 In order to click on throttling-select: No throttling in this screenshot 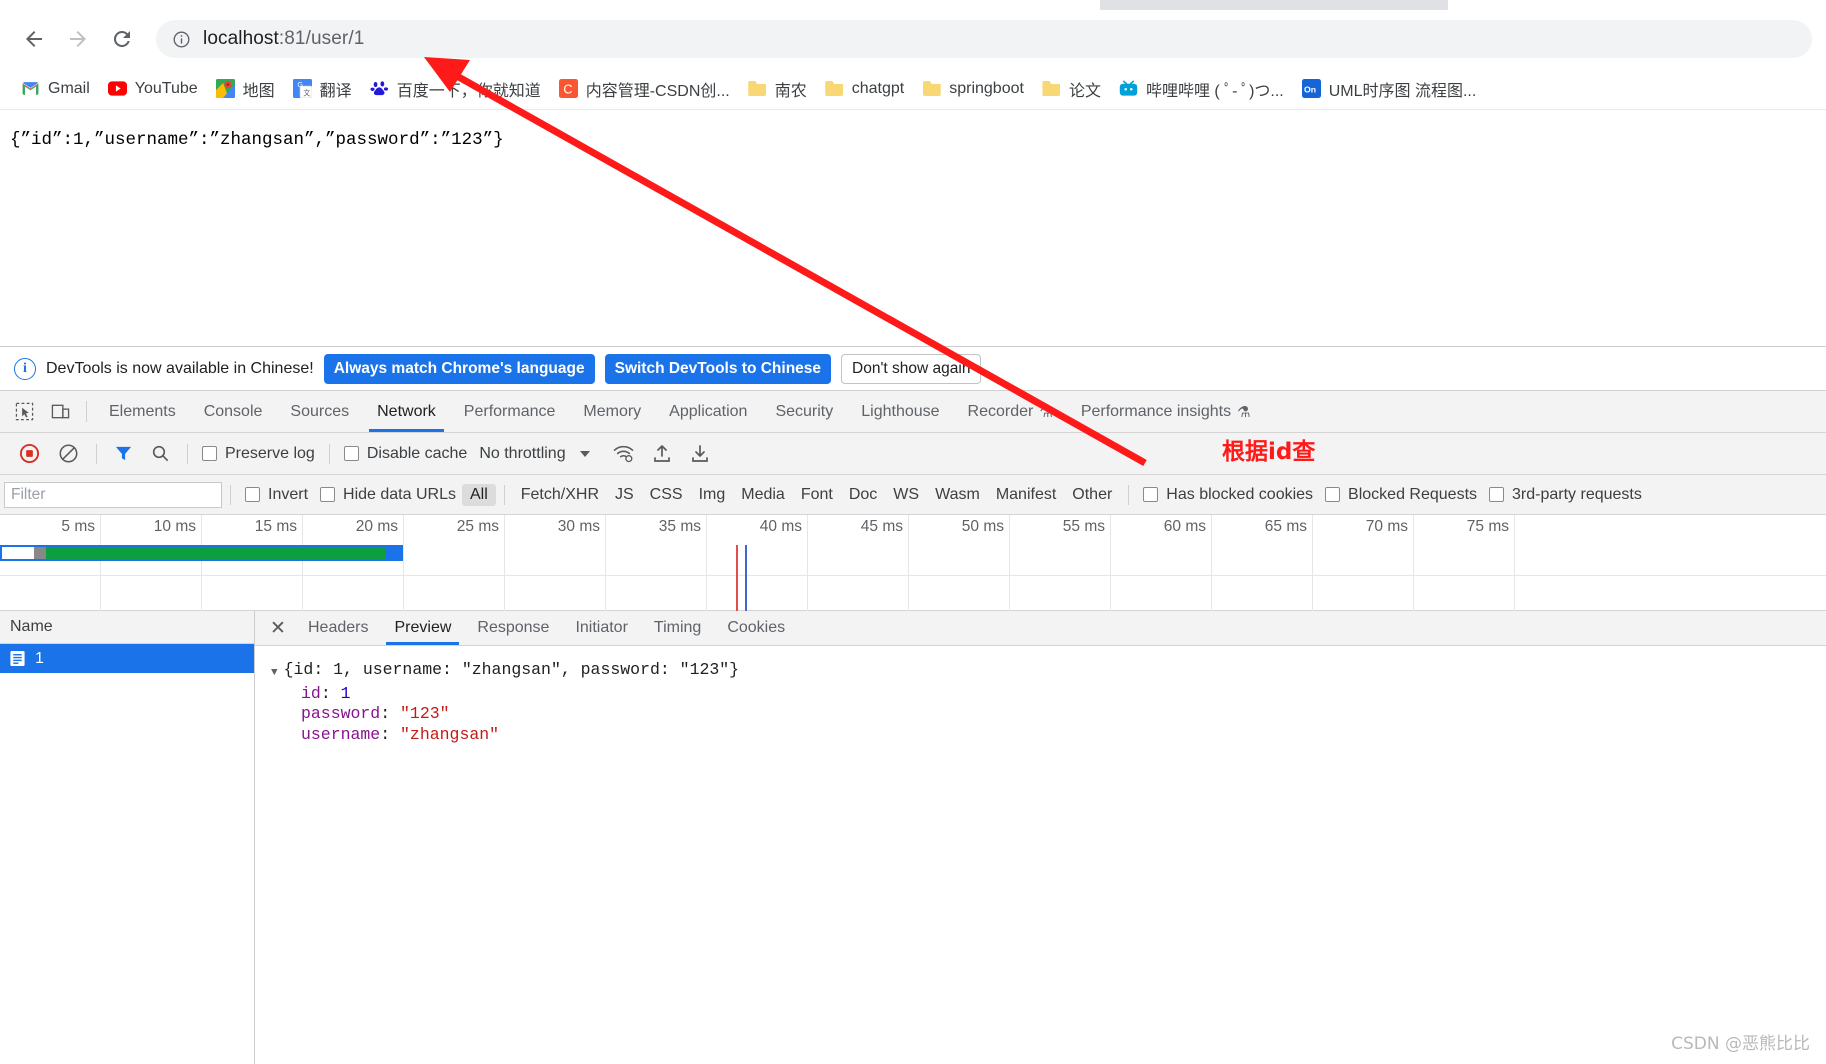, I will do `click(519, 454)`.